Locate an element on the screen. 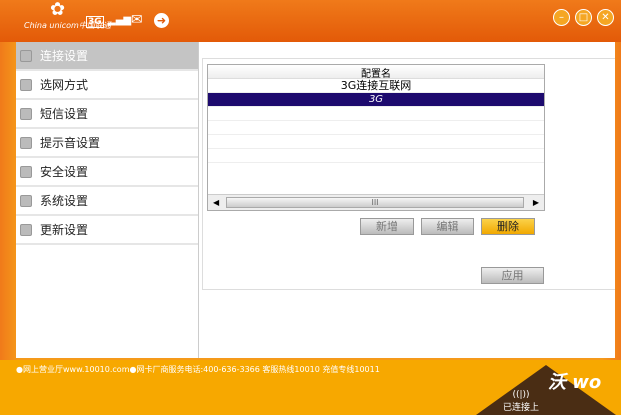  update-icon: ➜ is located at coordinates (161, 20).